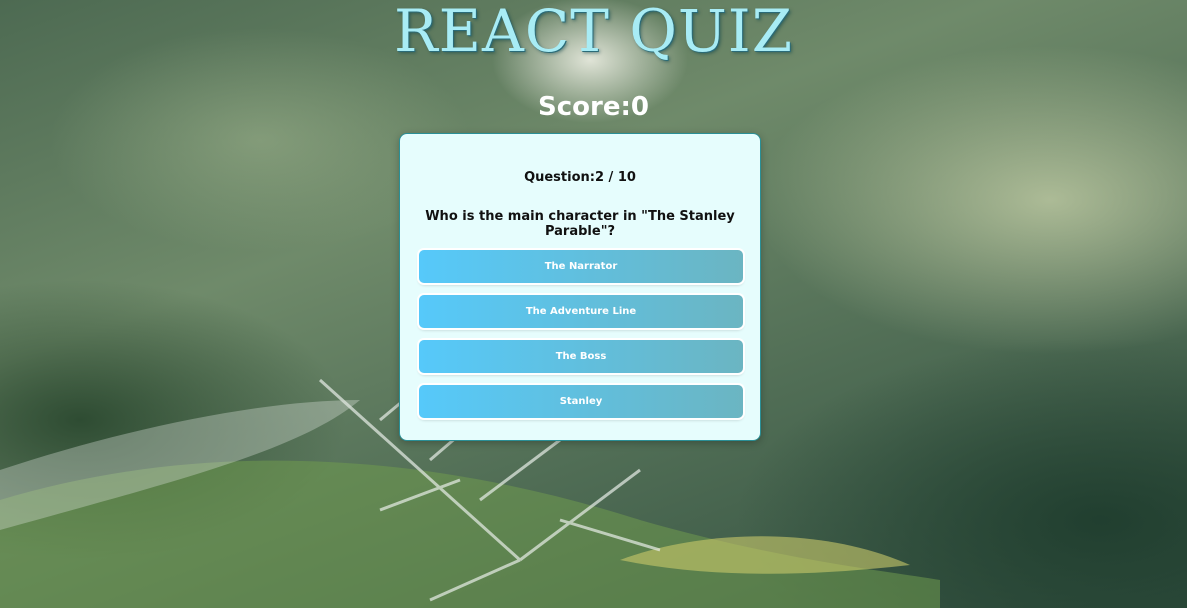  What do you see at coordinates (593, 107) in the screenshot?
I see `score-display: Score:0` at bounding box center [593, 107].